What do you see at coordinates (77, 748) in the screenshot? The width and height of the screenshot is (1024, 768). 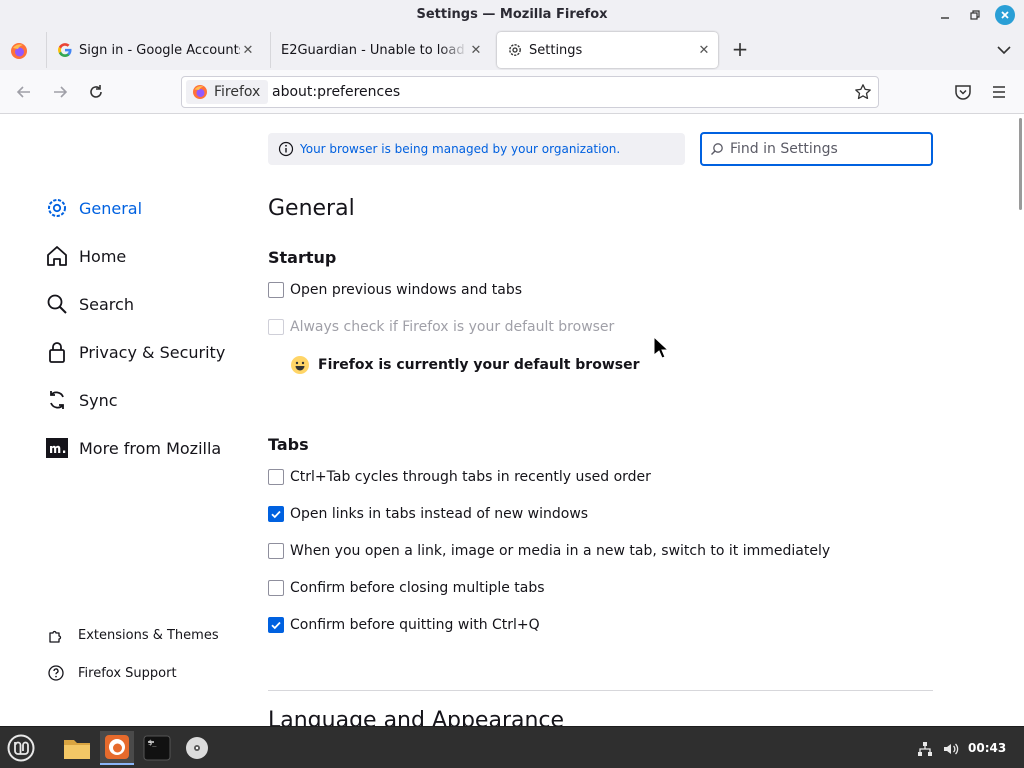 I see `files-taskbar-button` at bounding box center [77, 748].